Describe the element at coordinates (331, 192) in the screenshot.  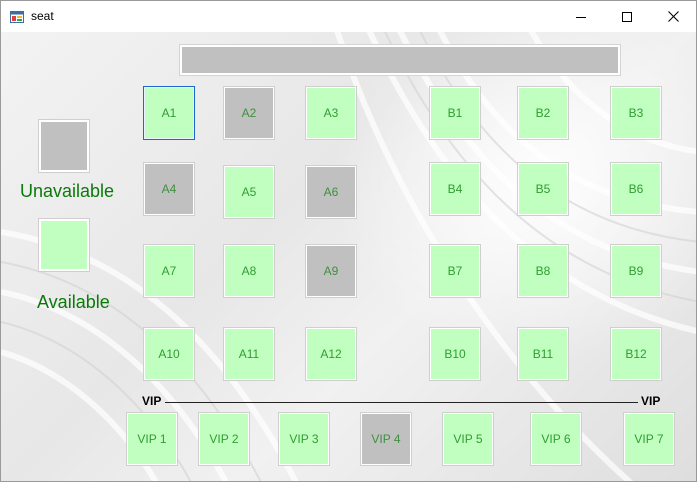
I see `seat-a6: A6` at that location.